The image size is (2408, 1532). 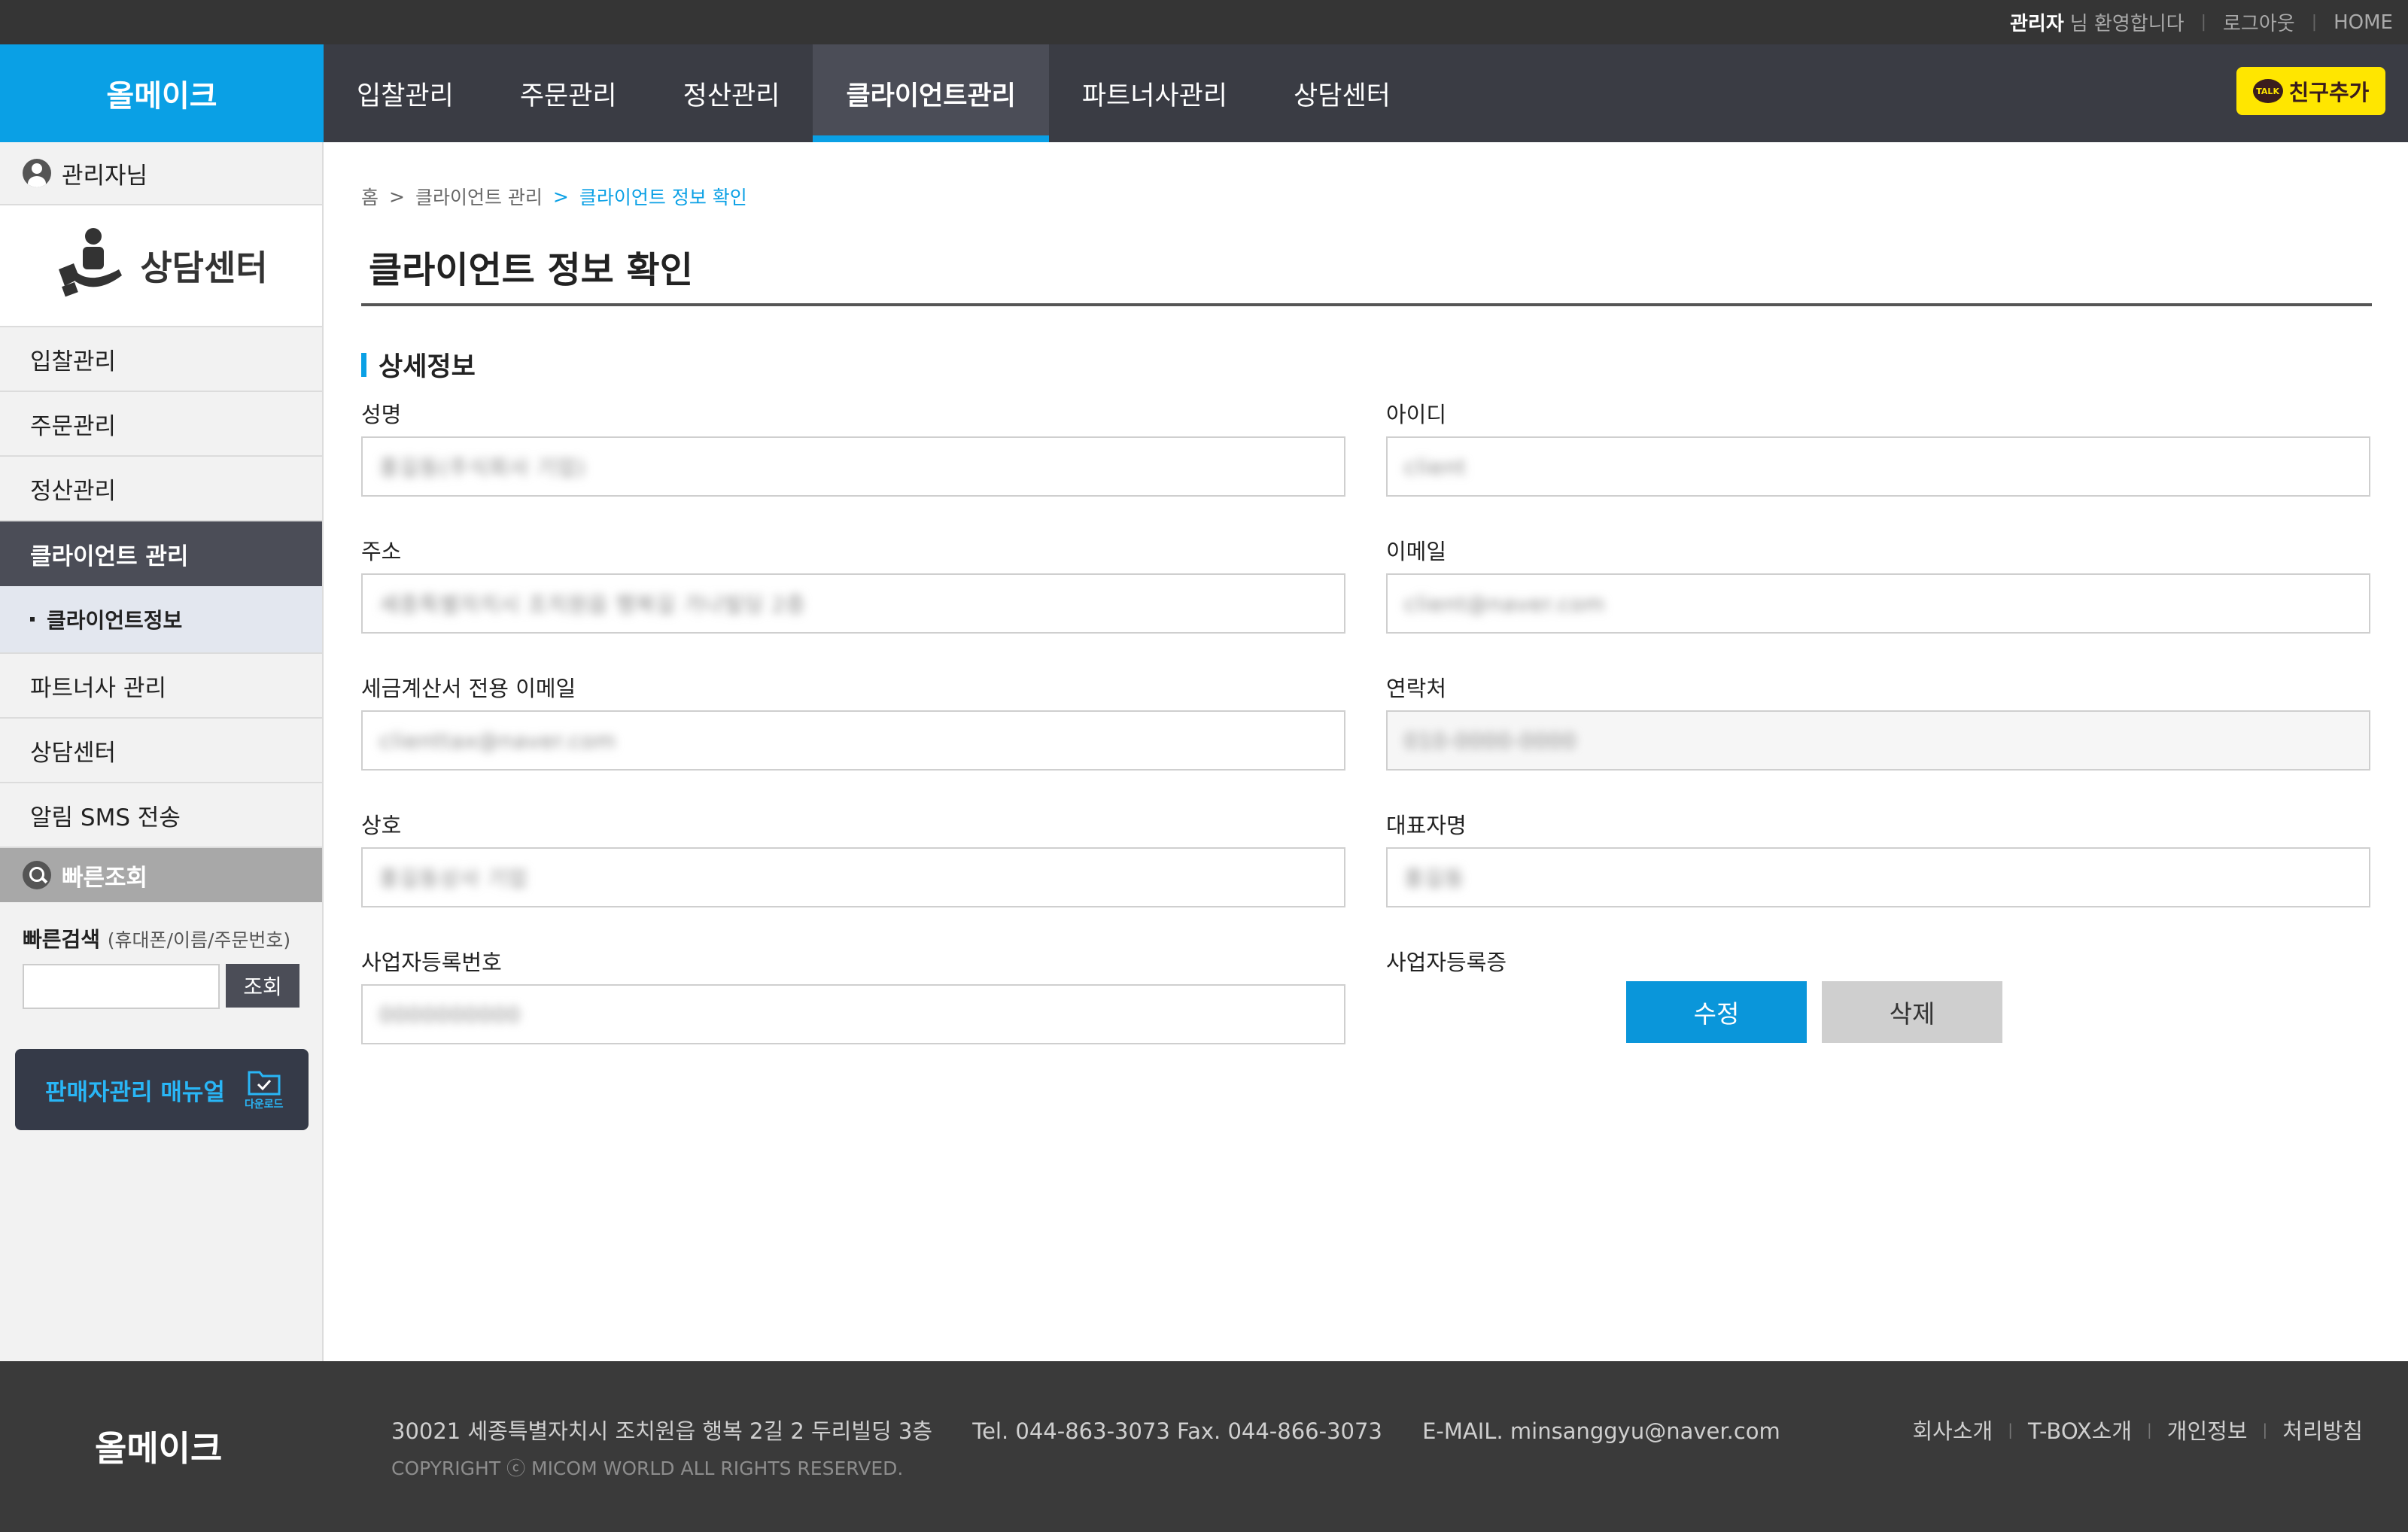 I want to click on company-label: 상호, so click(x=381, y=825).